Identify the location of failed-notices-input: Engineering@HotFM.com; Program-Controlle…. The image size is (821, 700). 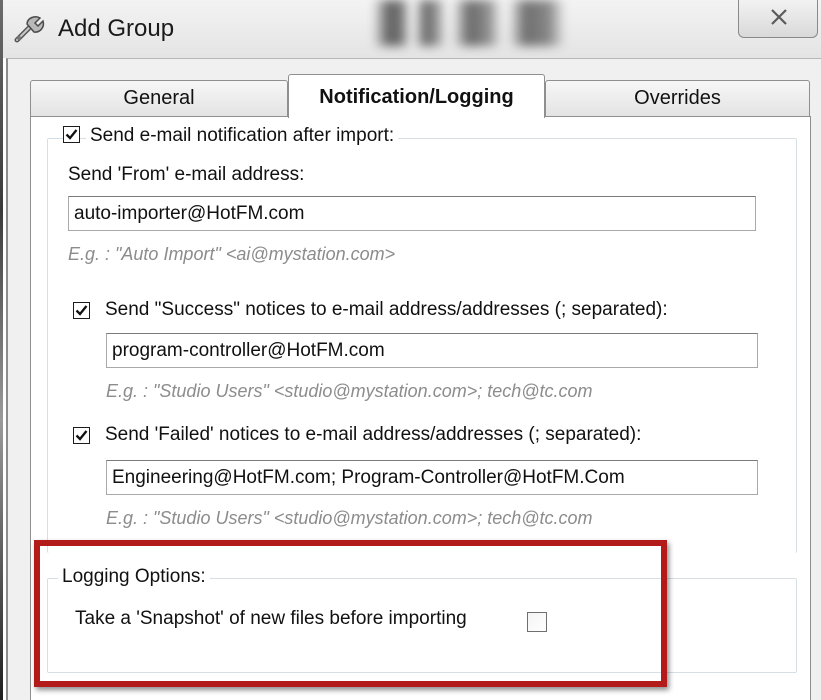
(432, 477).